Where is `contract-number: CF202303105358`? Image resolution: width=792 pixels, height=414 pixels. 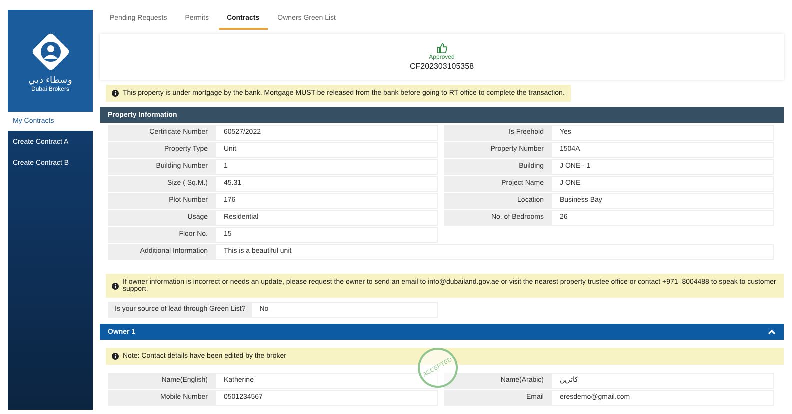 contract-number: CF202303105358 is located at coordinates (442, 66).